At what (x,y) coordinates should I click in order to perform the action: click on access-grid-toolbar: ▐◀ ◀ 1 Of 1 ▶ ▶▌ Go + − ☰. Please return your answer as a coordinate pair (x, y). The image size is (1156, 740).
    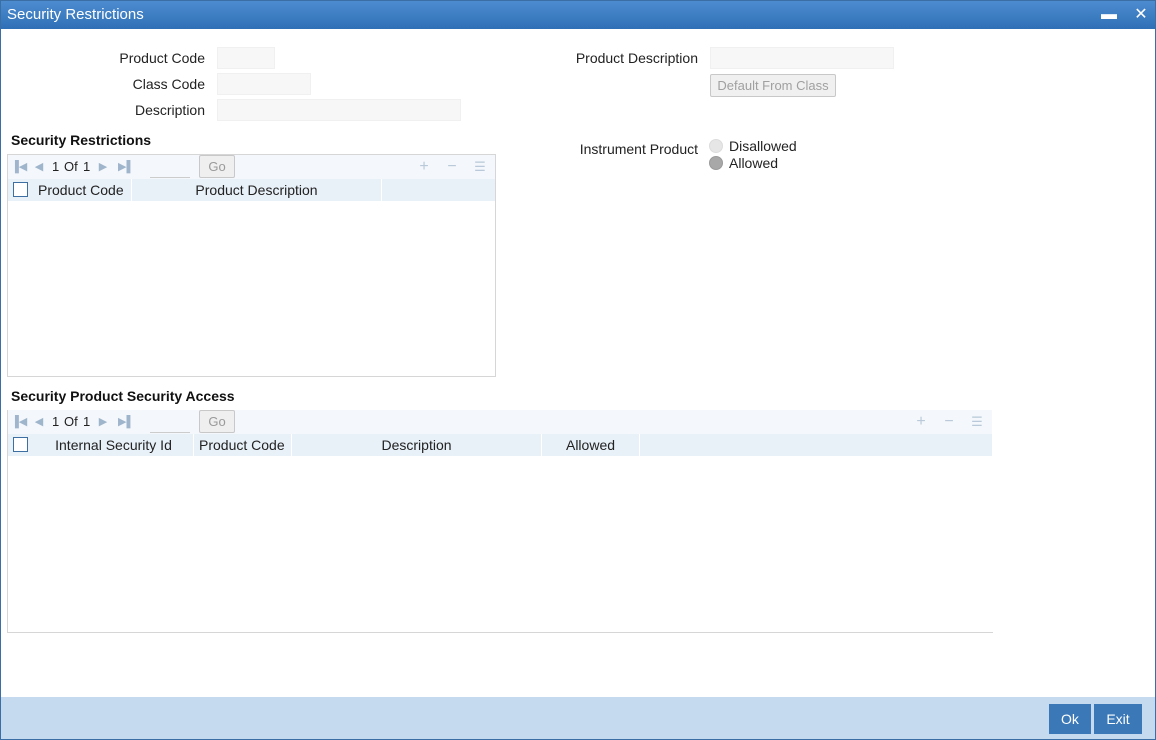
    Looking at the image, I should click on (500, 422).